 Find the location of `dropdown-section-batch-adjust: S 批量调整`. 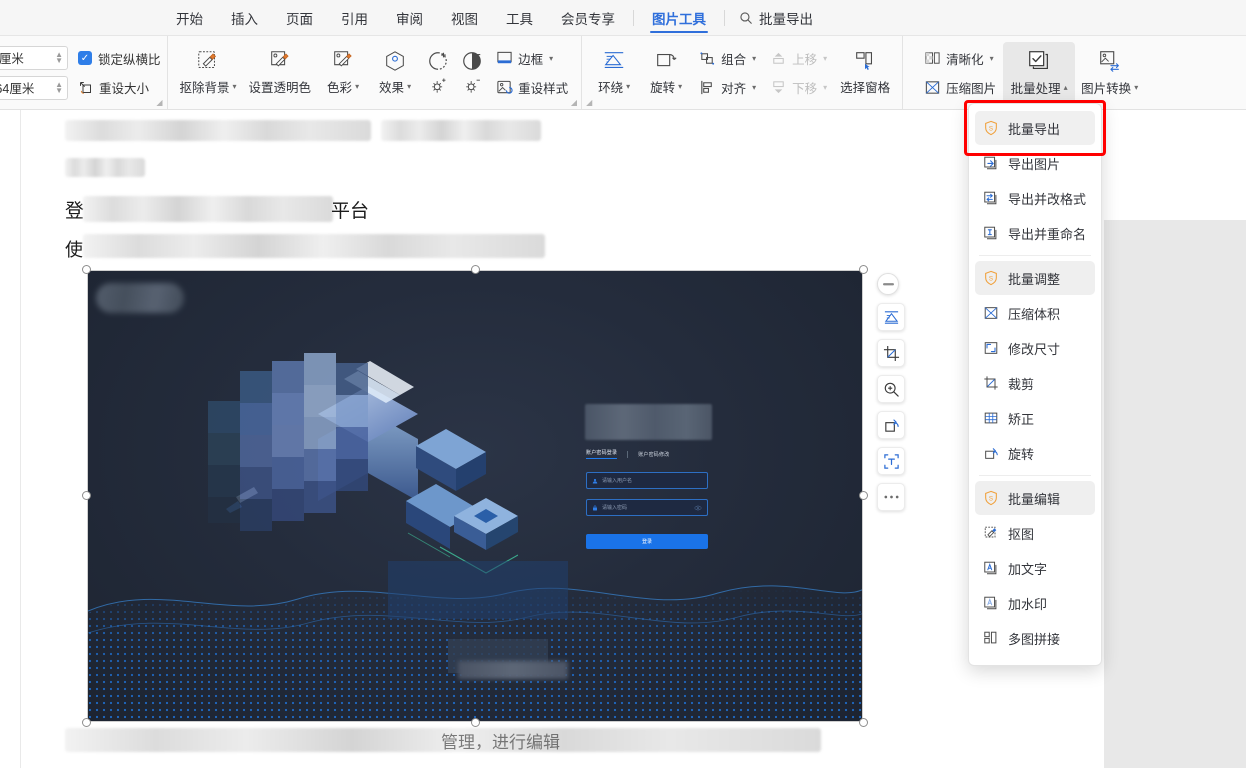

dropdown-section-batch-adjust: S 批量调整 is located at coordinates (1035, 278).